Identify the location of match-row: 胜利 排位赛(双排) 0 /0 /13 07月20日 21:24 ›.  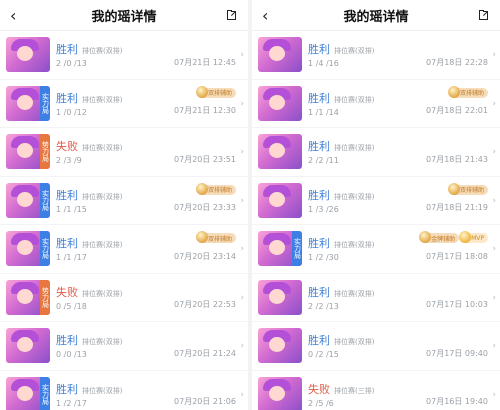
(124, 346).